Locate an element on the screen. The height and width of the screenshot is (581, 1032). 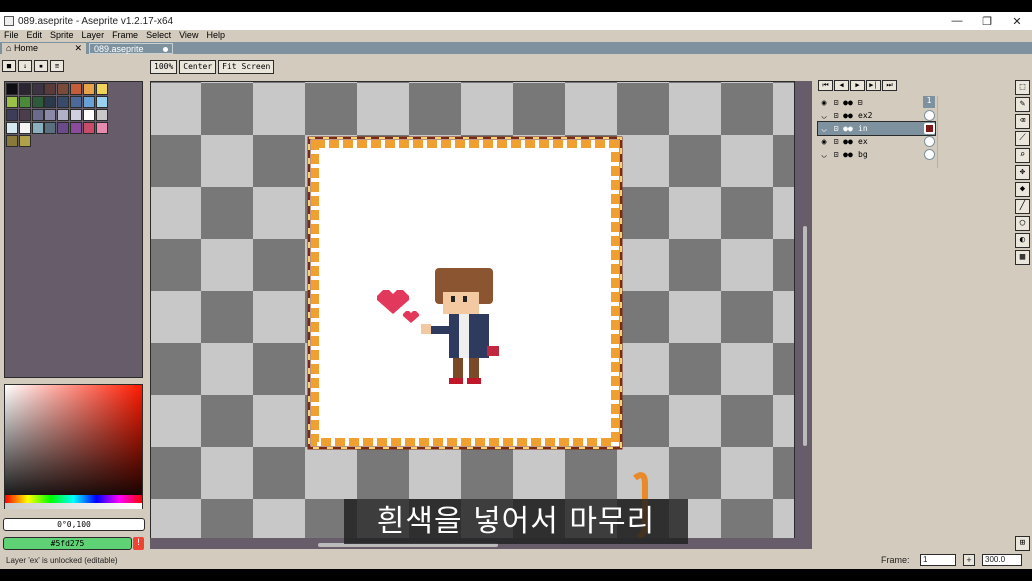
frame-input: 1 is located at coordinates (938, 560).